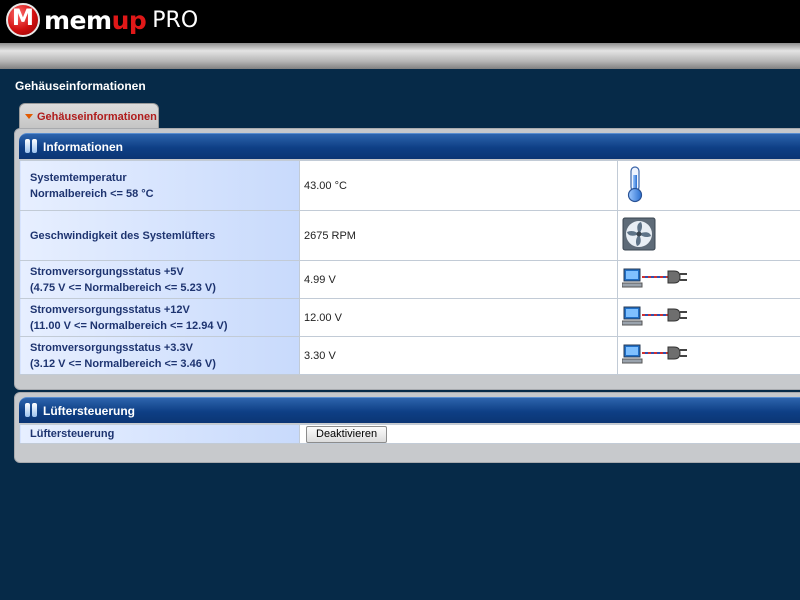 The height and width of the screenshot is (600, 800). Describe the element at coordinates (400, 21) in the screenshot. I see `top-bar: M memup PRO` at that location.